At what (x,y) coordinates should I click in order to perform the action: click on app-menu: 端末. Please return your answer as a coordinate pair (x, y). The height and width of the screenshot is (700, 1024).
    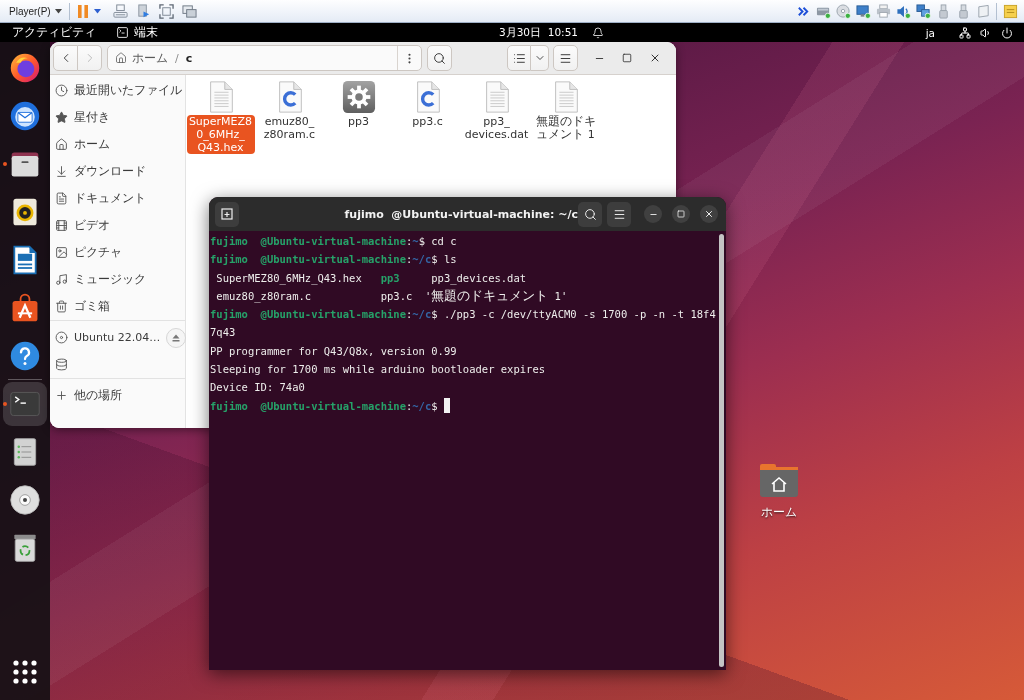
    Looking at the image, I should click on (137, 32).